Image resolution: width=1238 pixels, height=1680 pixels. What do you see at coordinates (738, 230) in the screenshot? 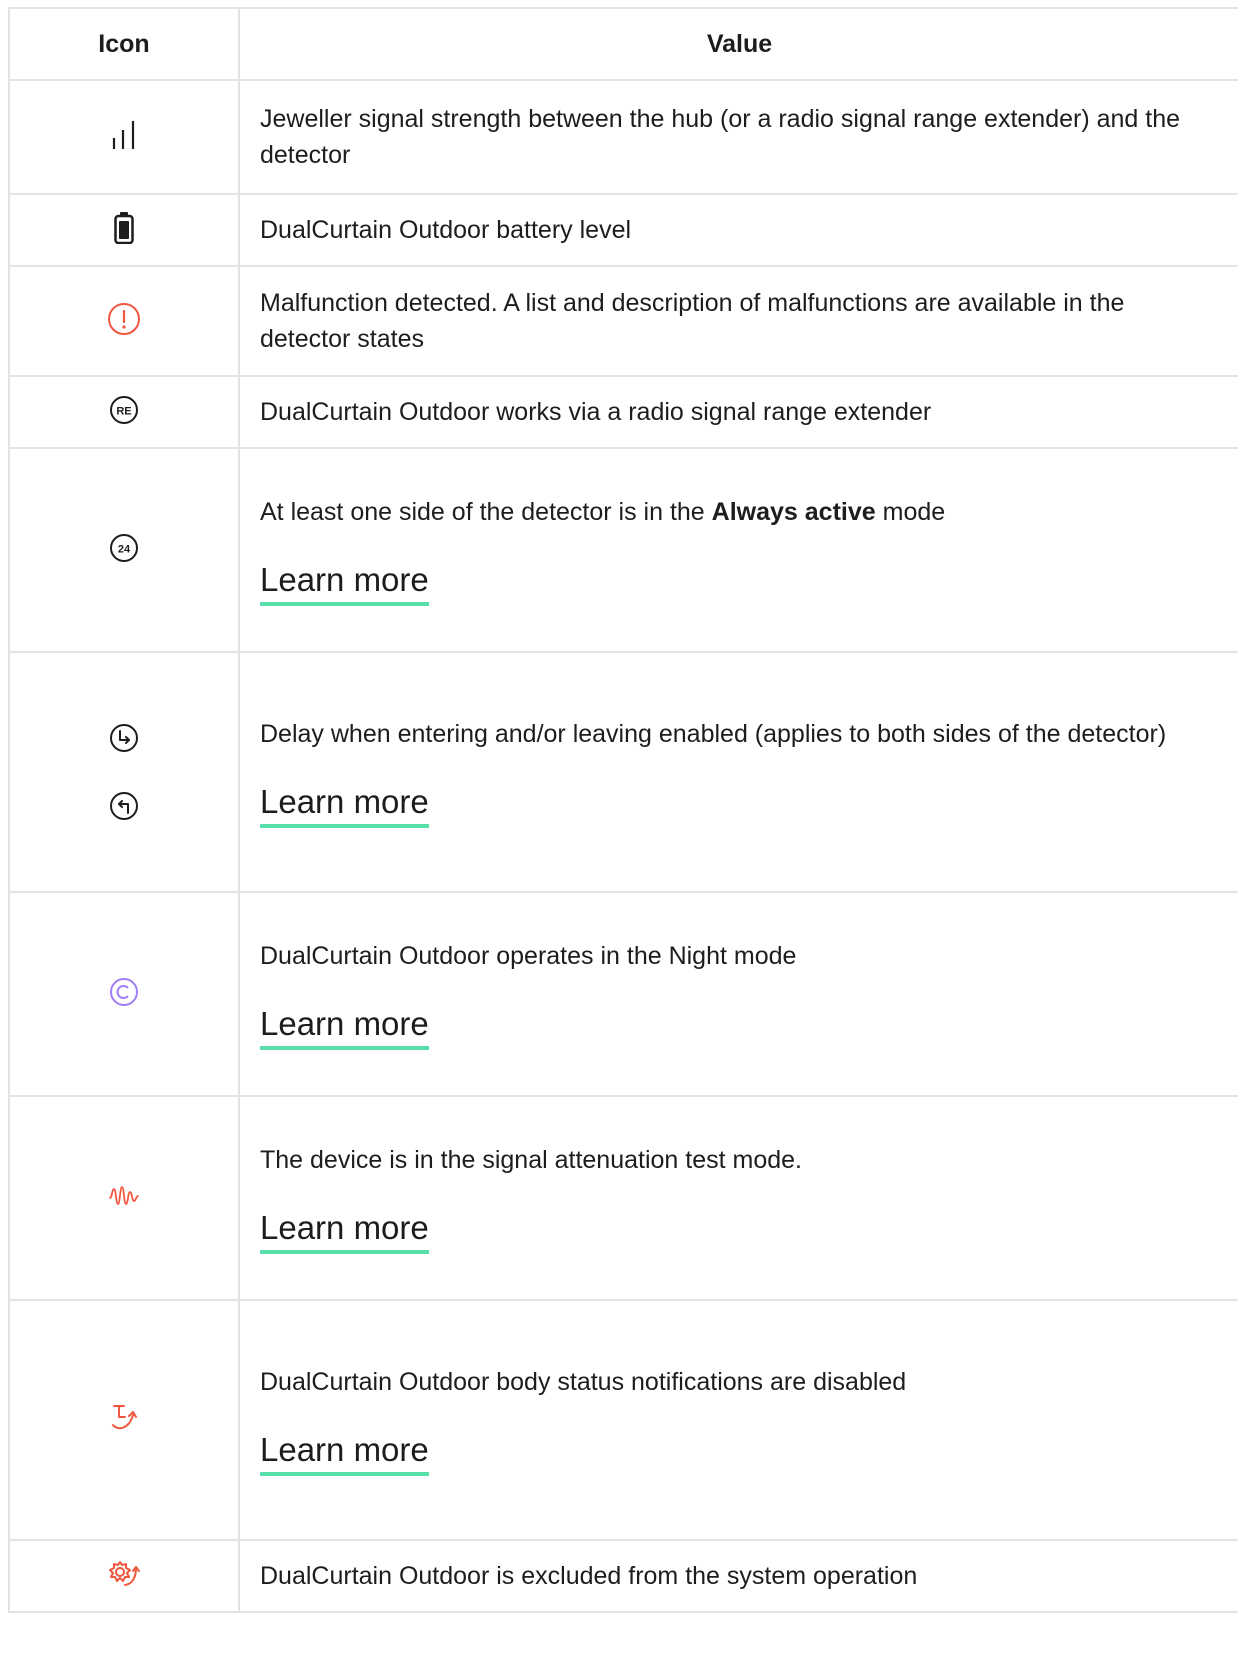
I see `value-cell: DualCurtain Outdoor battery level` at bounding box center [738, 230].